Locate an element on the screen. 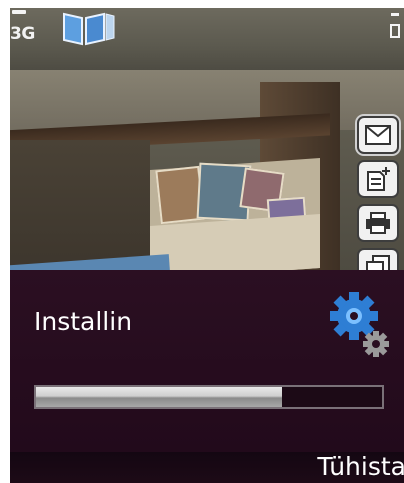 This screenshot has height=483, width=404. softkey-bar: Tühista is located at coordinates (207, 467).